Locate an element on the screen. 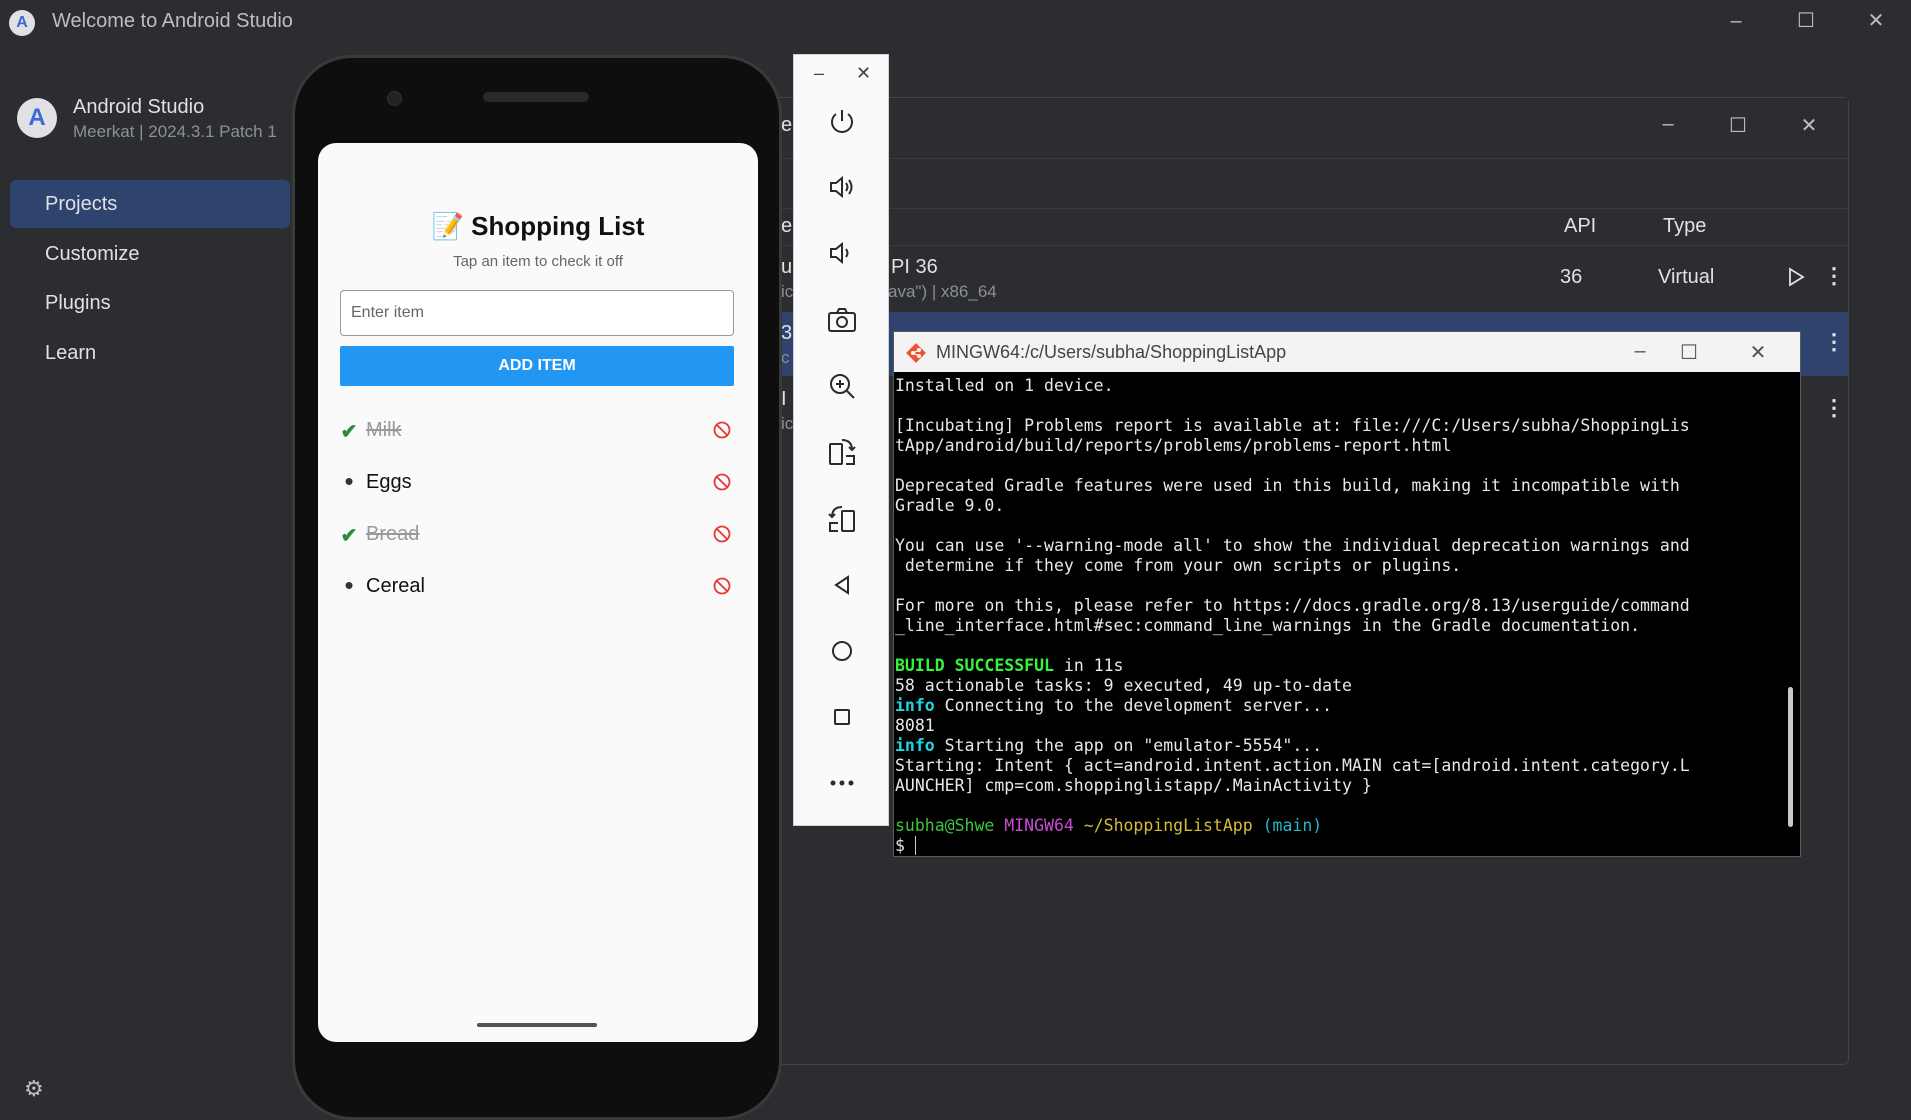 Image resolution: width=1911 pixels, height=1120 pixels. term-line: Installed on 1 device. is located at coordinates (1004, 385).